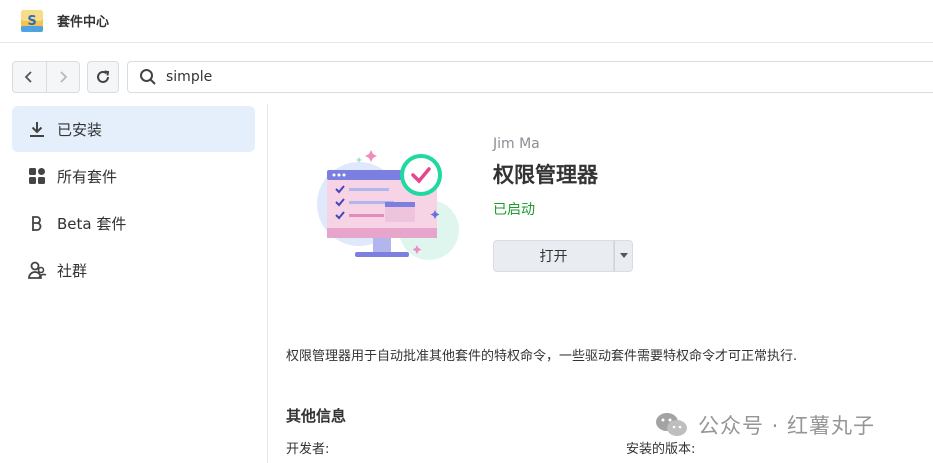 The image size is (933, 463). Describe the element at coordinates (661, 449) in the screenshot. I see `installed-version-label: 安装的版本:` at that location.